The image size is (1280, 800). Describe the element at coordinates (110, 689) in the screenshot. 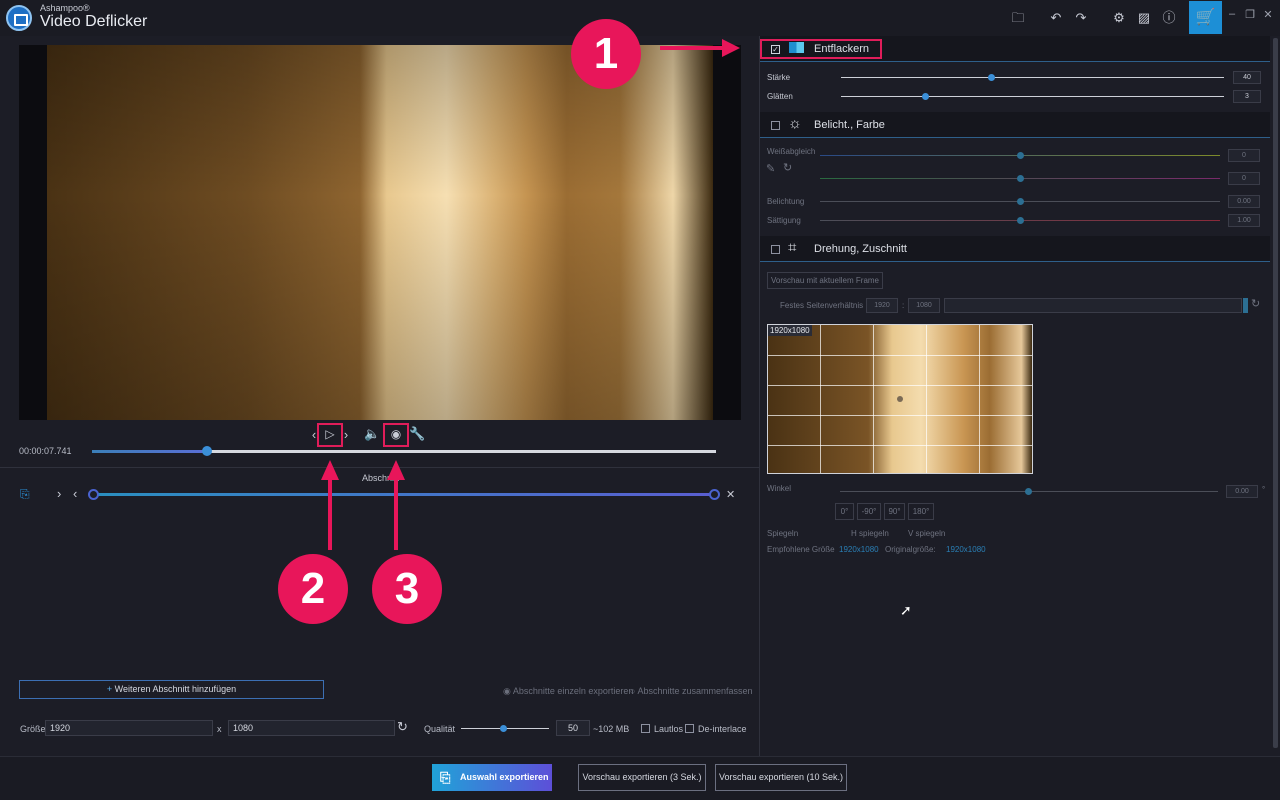

I see `plus-icon: +` at that location.